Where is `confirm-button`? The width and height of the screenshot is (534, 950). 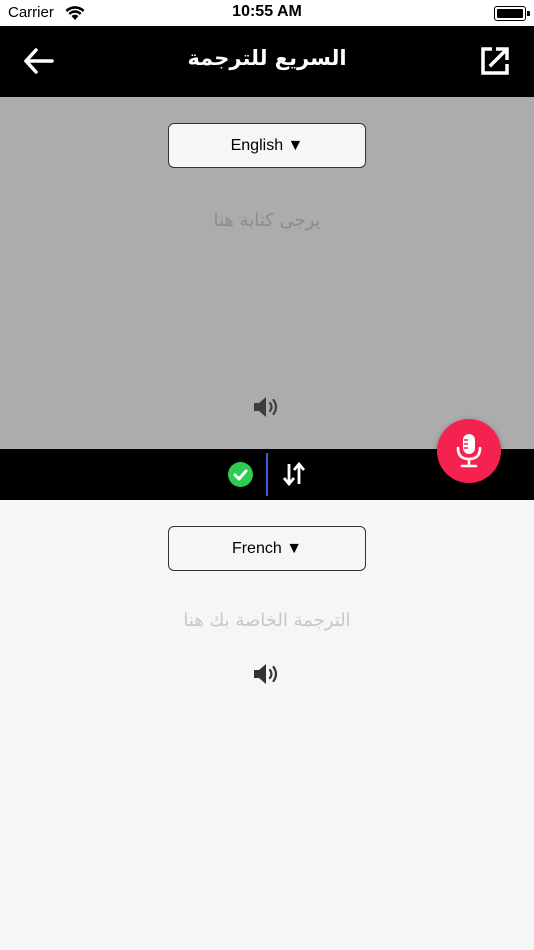
confirm-button is located at coordinates (240, 474).